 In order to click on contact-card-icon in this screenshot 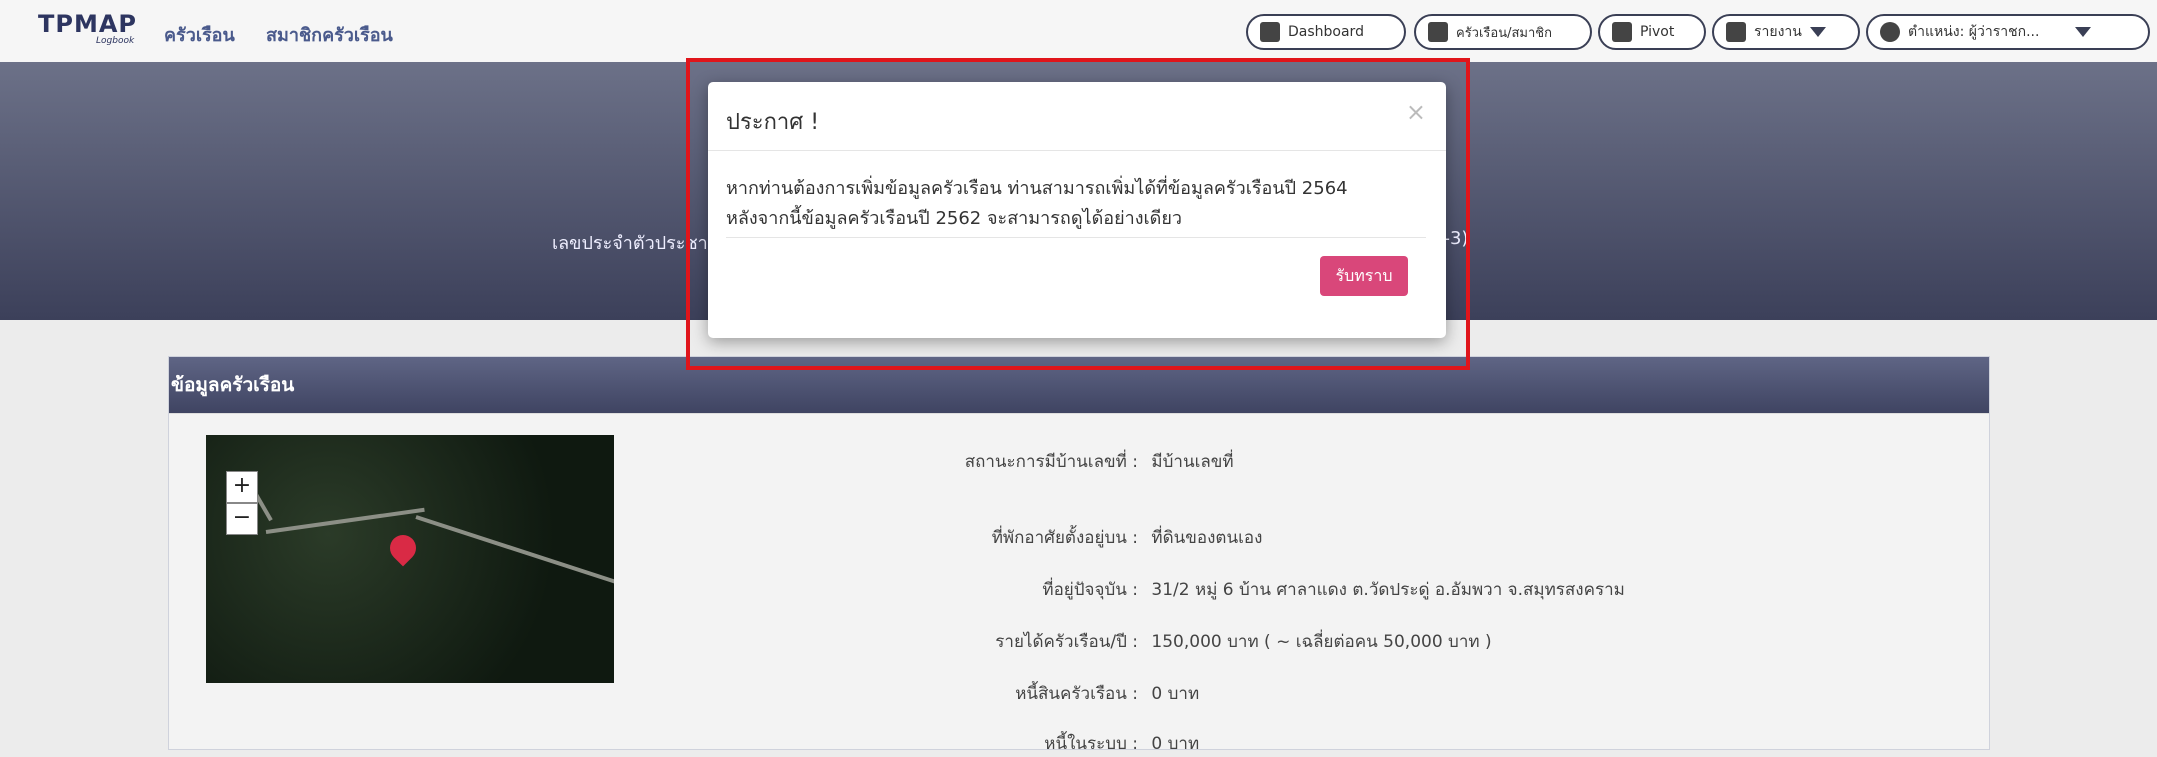, I will do `click(1438, 32)`.